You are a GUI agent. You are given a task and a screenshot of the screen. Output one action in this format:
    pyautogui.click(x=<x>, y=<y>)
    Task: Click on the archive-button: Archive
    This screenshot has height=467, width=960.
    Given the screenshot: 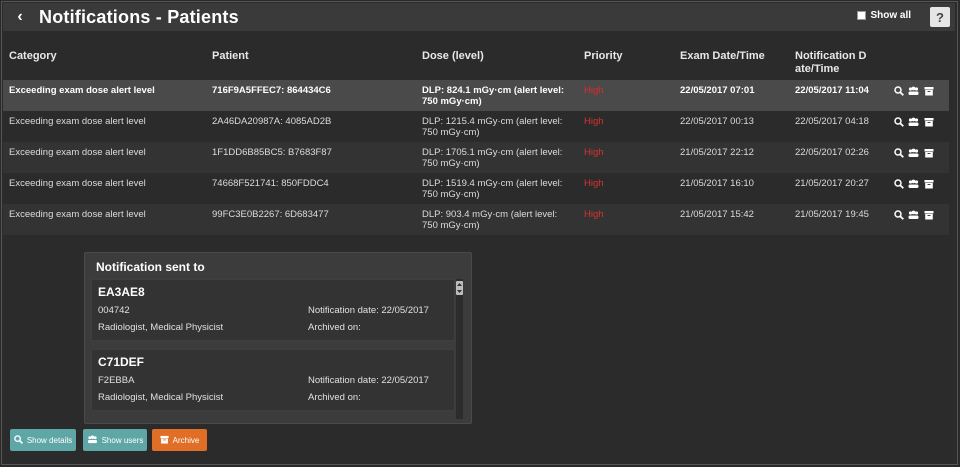 What is the action you would take?
    pyautogui.click(x=179, y=440)
    